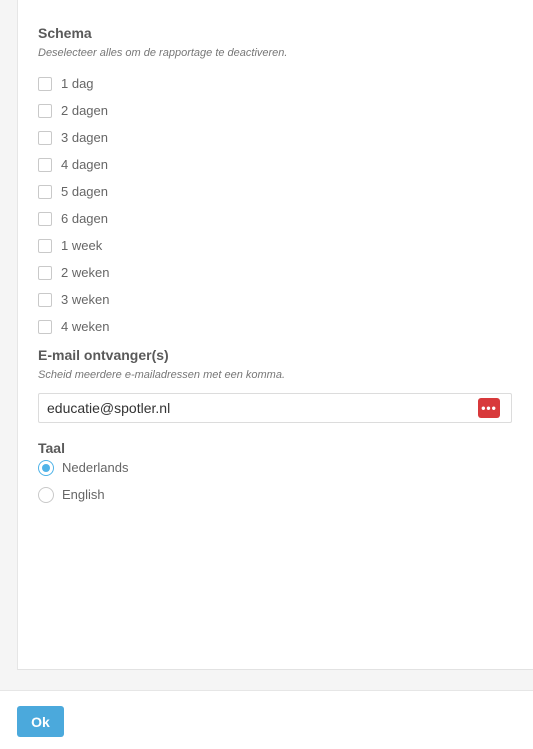  I want to click on checkbox-label: 6 dagen, so click(84, 218).